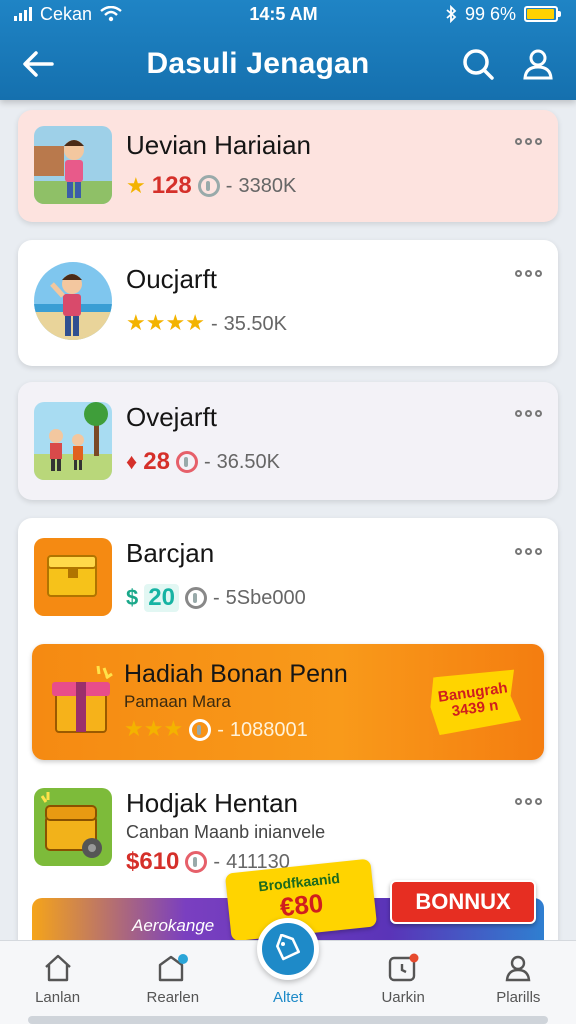 The image size is (576, 1024). I want to click on nav-item-lanlan: Lanlan, so click(58, 979).